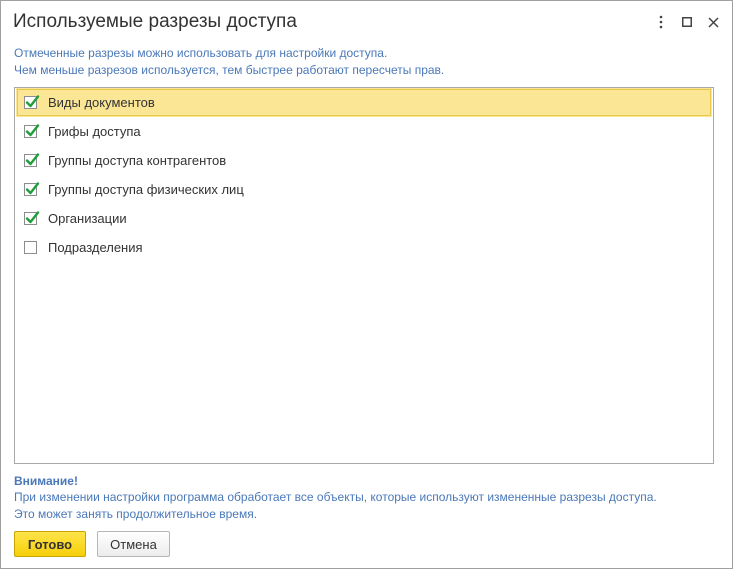 This screenshot has width=733, height=569. Describe the element at coordinates (46, 481) in the screenshot. I see `warning-title: Внимание!` at that location.